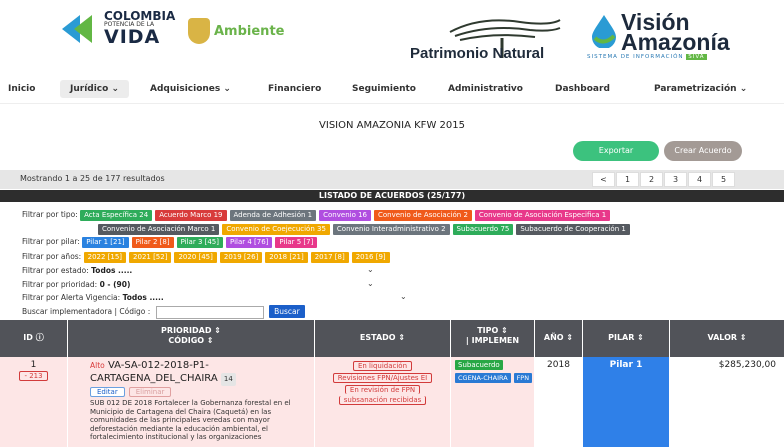 The height and width of the screenshot is (447, 784). Describe the element at coordinates (195, 257) in the screenshot. I see `filter-anio-tag: 2020 [45]` at that location.